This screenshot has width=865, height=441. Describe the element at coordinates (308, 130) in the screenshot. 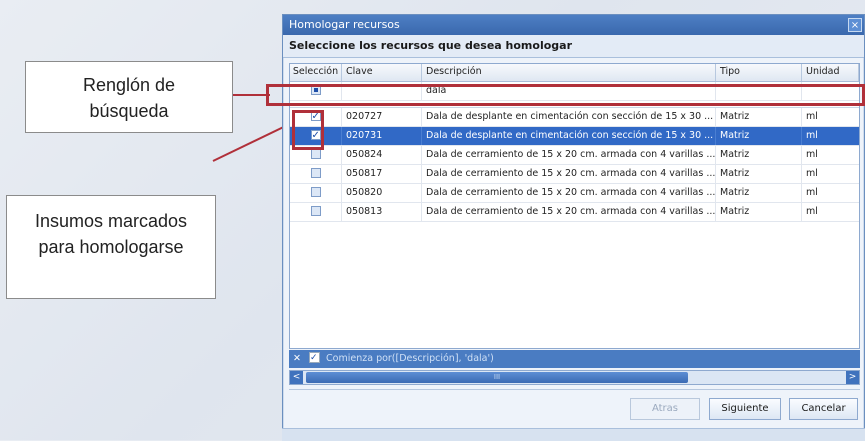

I see `marked-checkboxes-highlight` at that location.